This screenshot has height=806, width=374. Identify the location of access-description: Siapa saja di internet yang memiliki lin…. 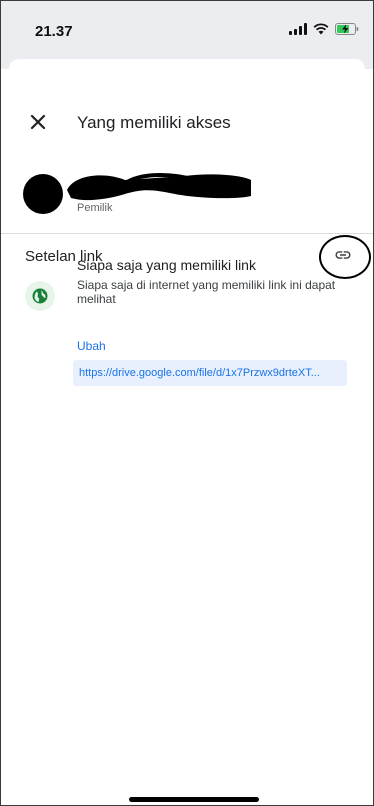
(206, 292).